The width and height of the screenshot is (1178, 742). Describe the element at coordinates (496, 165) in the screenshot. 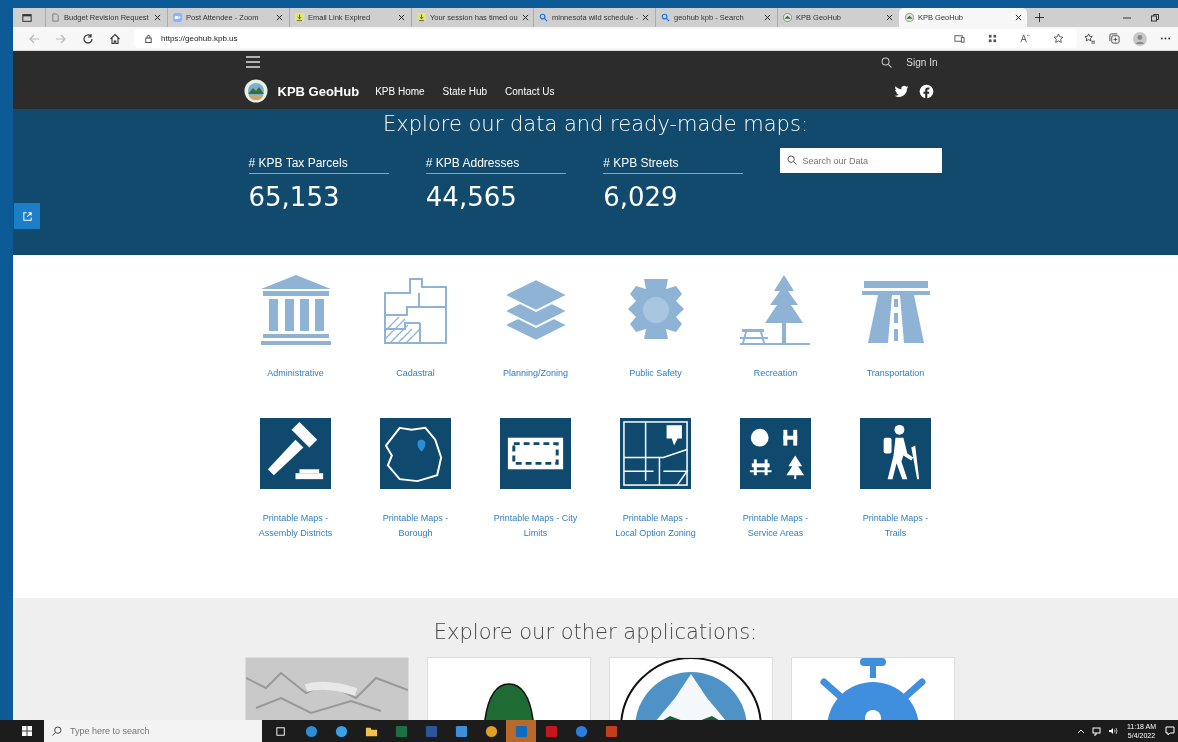

I see `stat-label: # KPB Addresses` at that location.